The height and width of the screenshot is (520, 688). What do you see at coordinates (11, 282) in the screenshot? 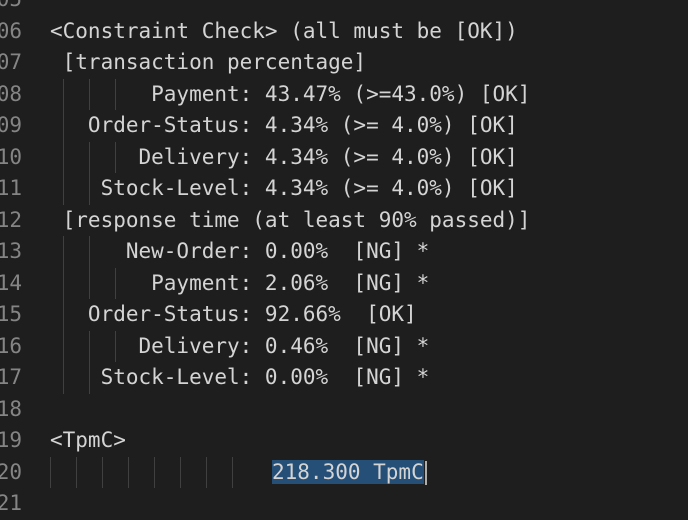
I see `line-number: 14` at bounding box center [11, 282].